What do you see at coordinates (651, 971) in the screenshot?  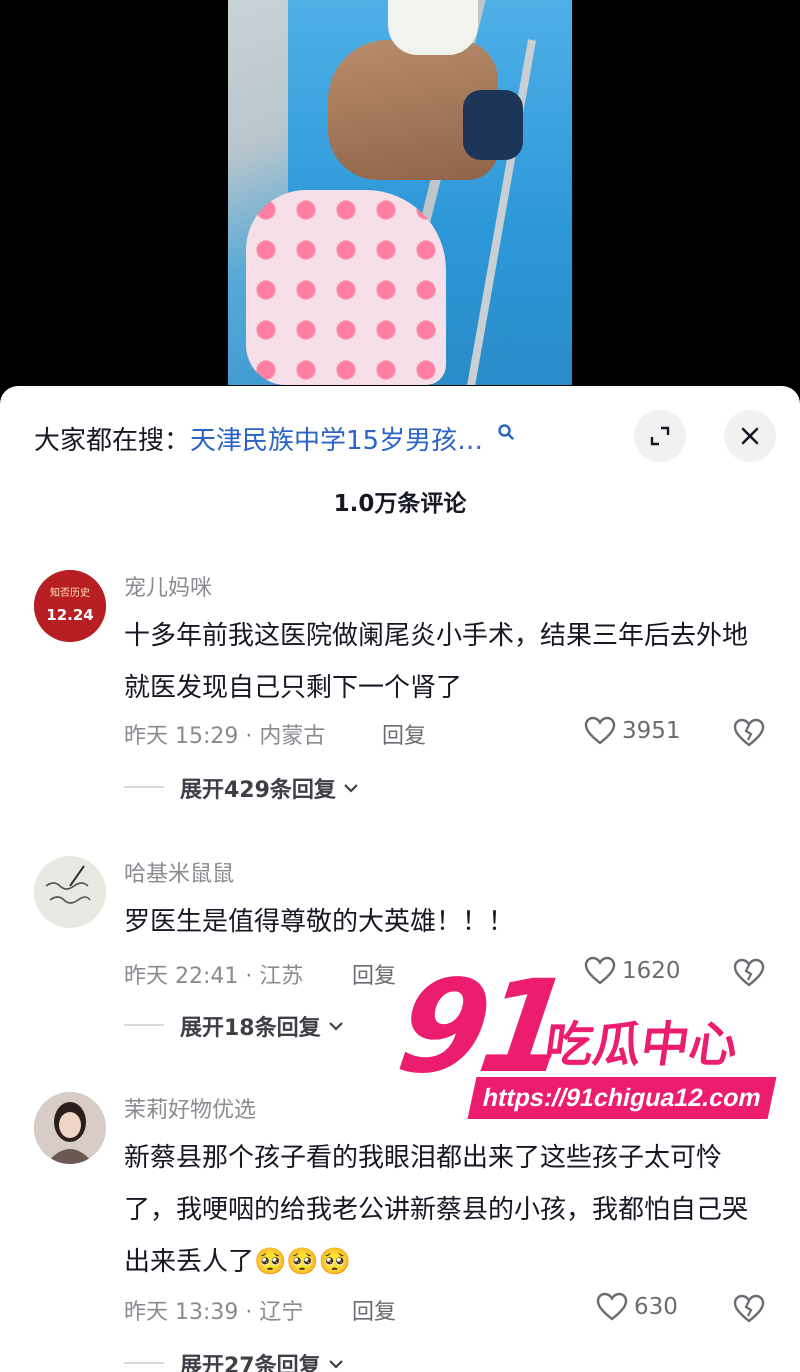 I see `like-count: 1620` at bounding box center [651, 971].